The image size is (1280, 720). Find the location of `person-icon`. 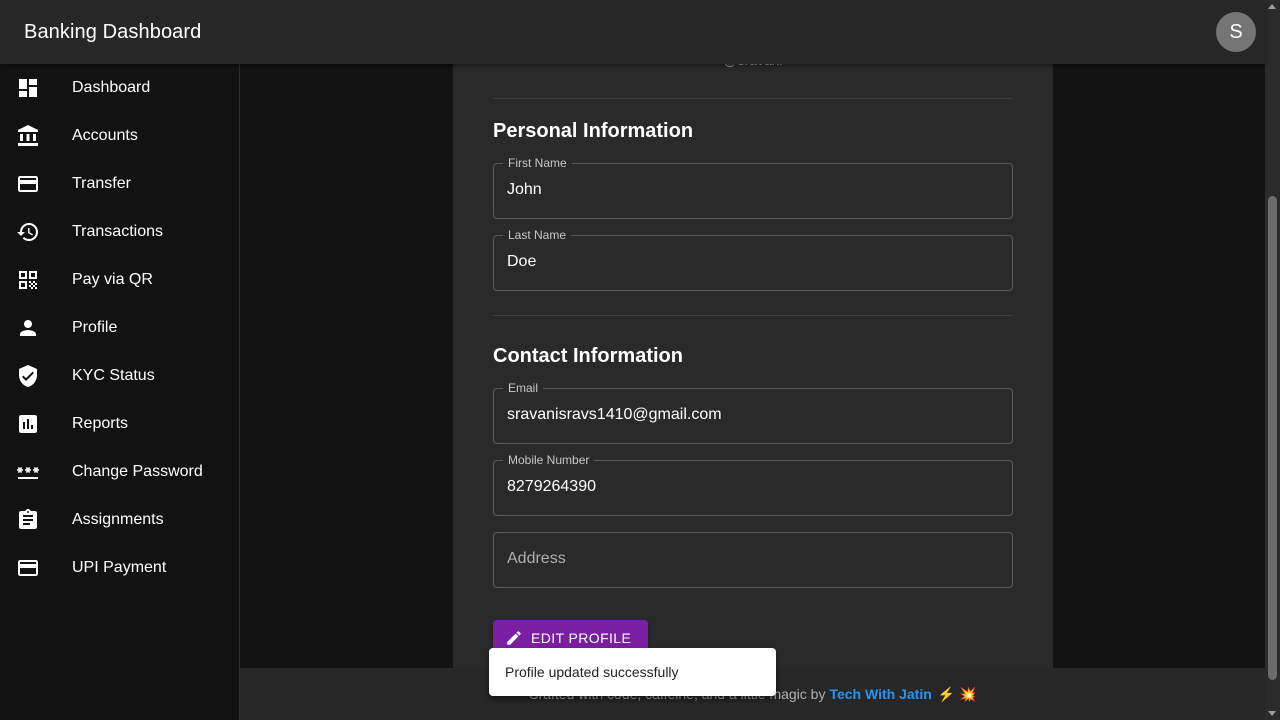

person-icon is located at coordinates (28, 328).